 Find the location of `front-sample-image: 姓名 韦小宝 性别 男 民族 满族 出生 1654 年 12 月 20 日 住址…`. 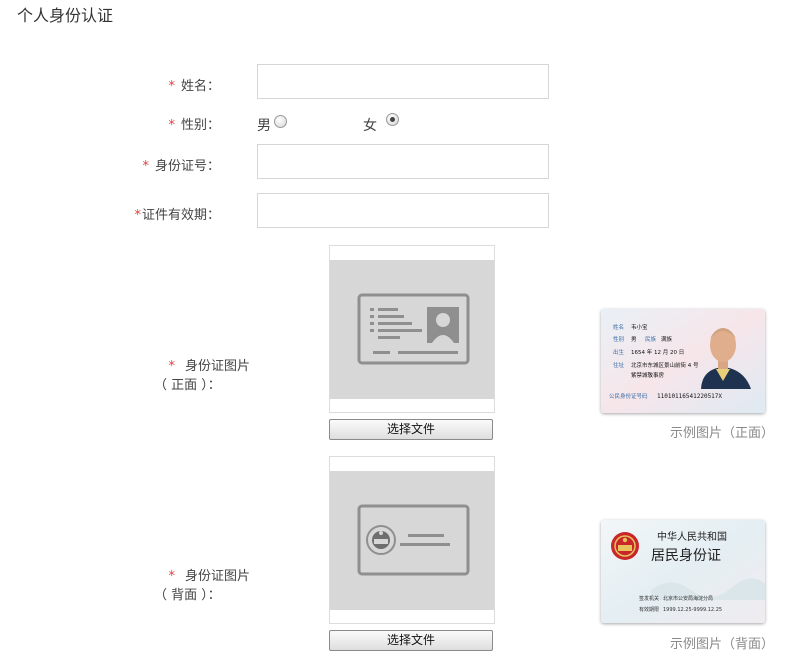

front-sample-image: 姓名 韦小宝 性别 男 民族 满族 出生 1654 年 12 月 20 日 住址… is located at coordinates (683, 361).